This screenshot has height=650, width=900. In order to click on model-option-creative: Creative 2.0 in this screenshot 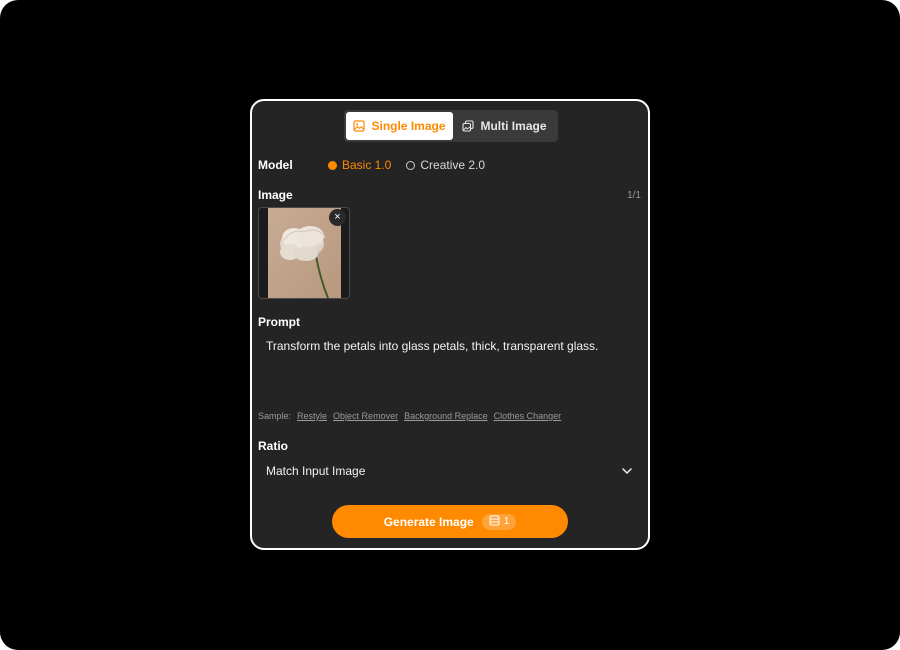, I will do `click(445, 165)`.